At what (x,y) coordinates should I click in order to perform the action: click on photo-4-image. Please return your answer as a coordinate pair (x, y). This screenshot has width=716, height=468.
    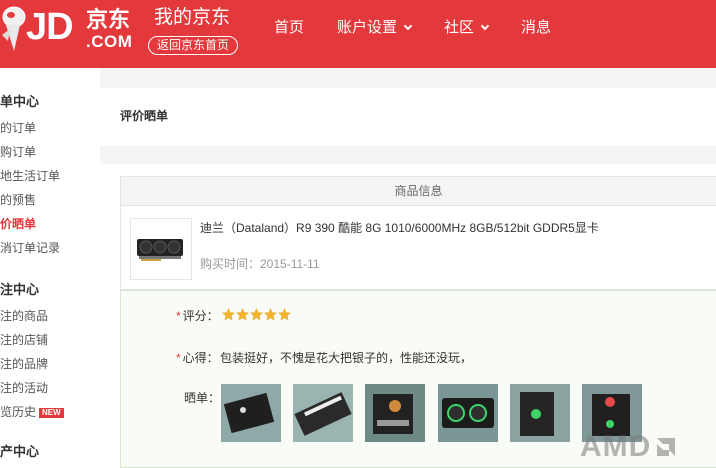
    Looking at the image, I should click on (468, 413).